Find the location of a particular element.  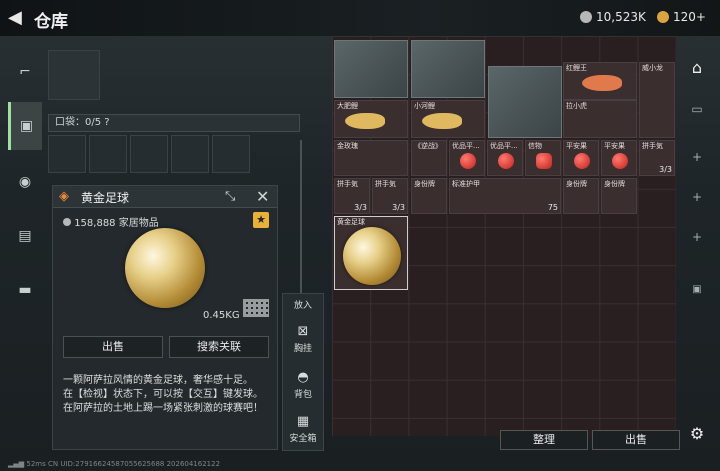

inv-item: 拉小虎 is located at coordinates (600, 119).